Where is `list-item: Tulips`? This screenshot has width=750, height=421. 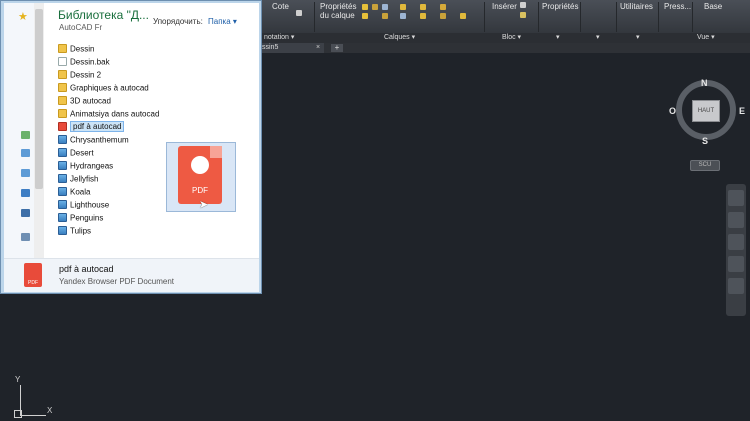 list-item: Tulips is located at coordinates (158, 230).